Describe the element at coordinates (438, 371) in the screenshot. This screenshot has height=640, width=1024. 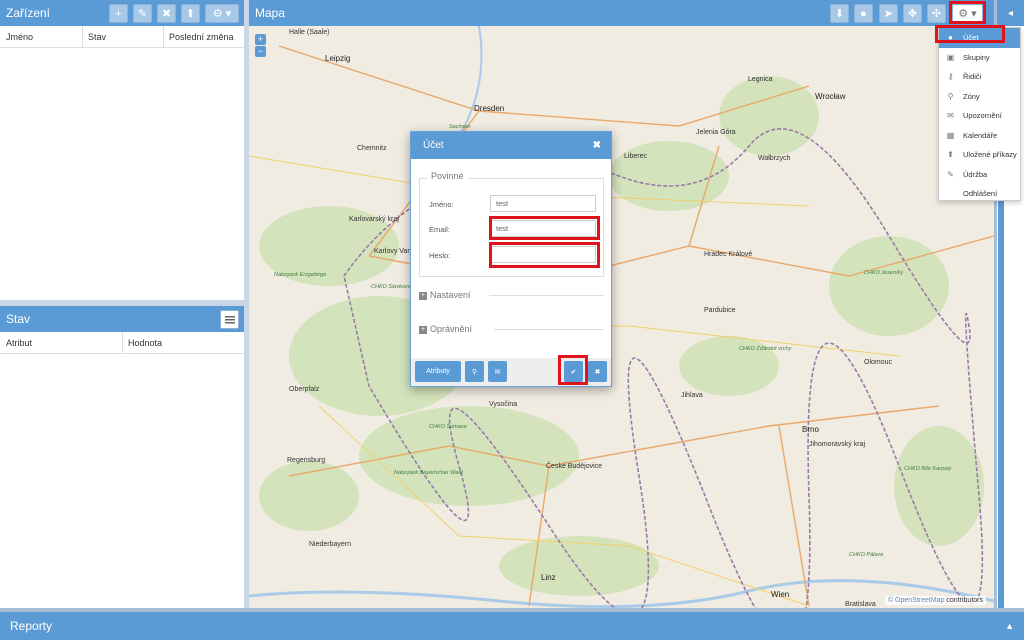
I see `attributes-button: Atributy` at that location.